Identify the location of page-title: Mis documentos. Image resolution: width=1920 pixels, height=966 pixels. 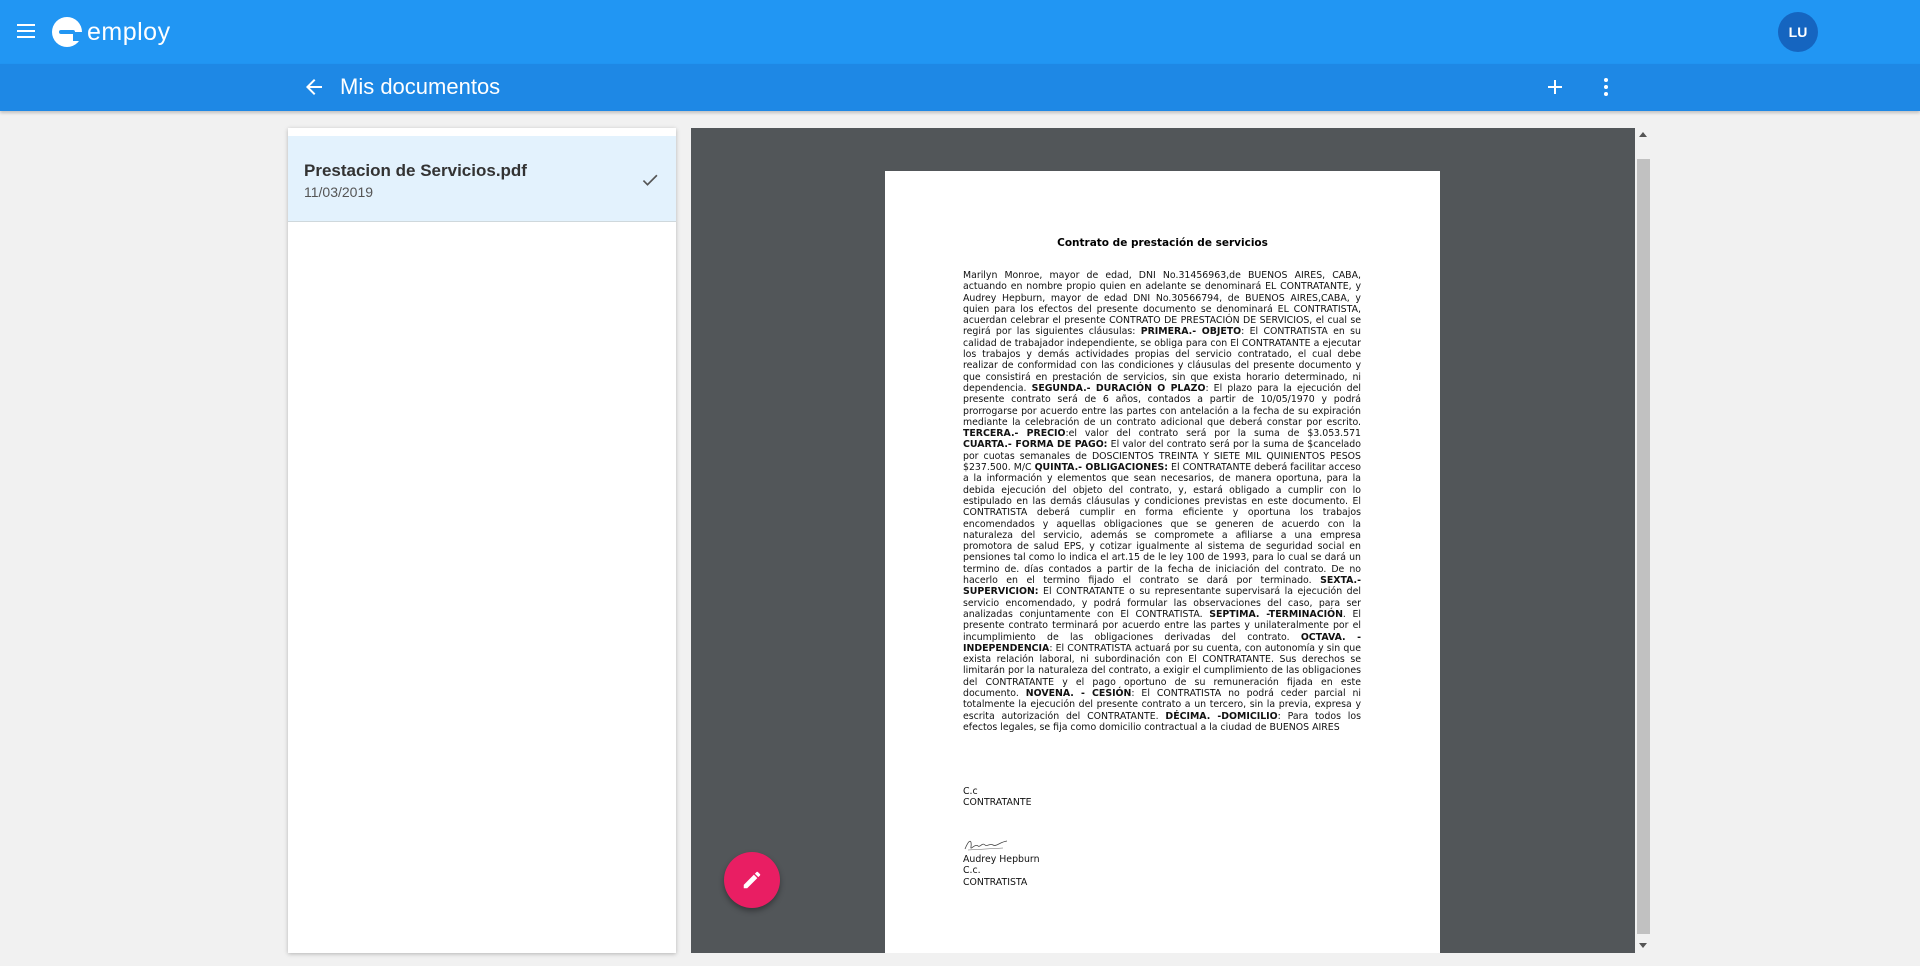
(420, 86).